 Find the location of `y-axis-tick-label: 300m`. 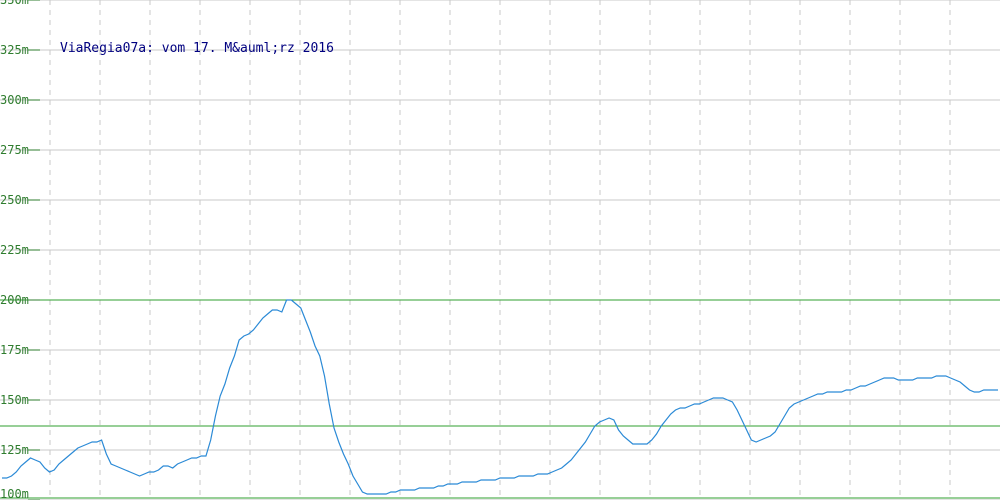

y-axis-tick-label: 300m is located at coordinates (14, 100).